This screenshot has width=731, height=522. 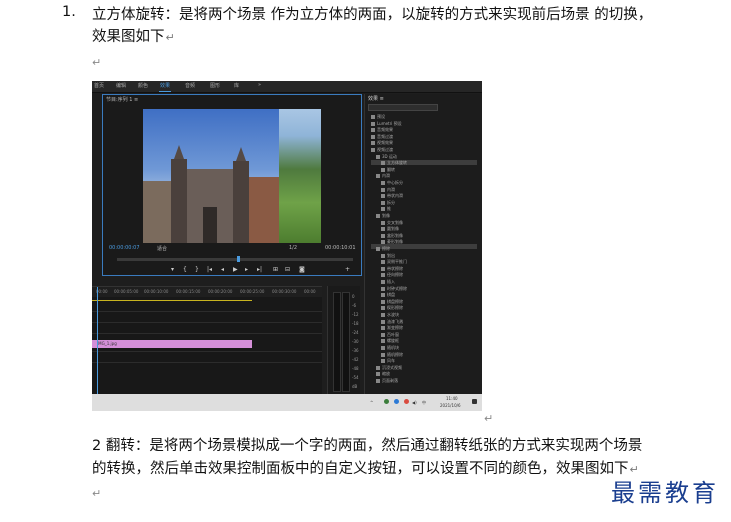 What do you see at coordinates (387, 381) in the screenshot?
I see `effects-list-item: 页面剥落` at bounding box center [387, 381].